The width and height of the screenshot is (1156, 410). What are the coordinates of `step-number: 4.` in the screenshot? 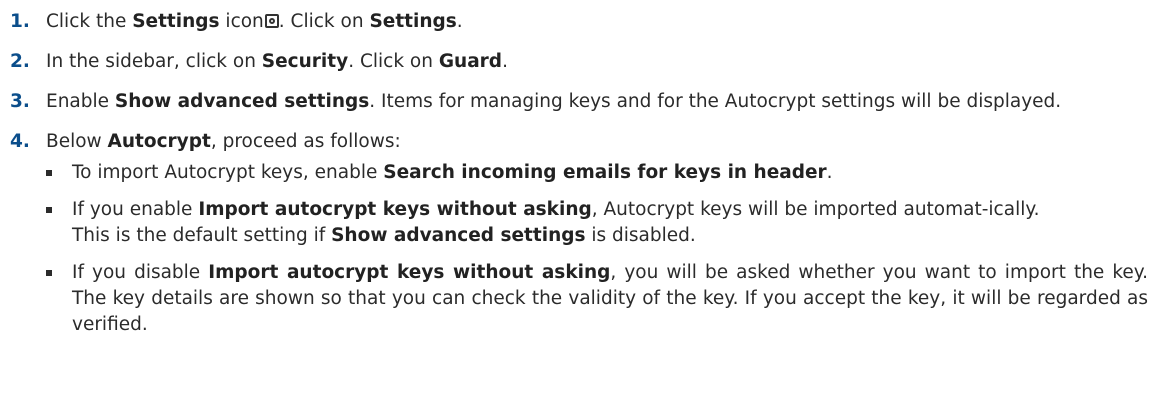 It's located at (20, 141).